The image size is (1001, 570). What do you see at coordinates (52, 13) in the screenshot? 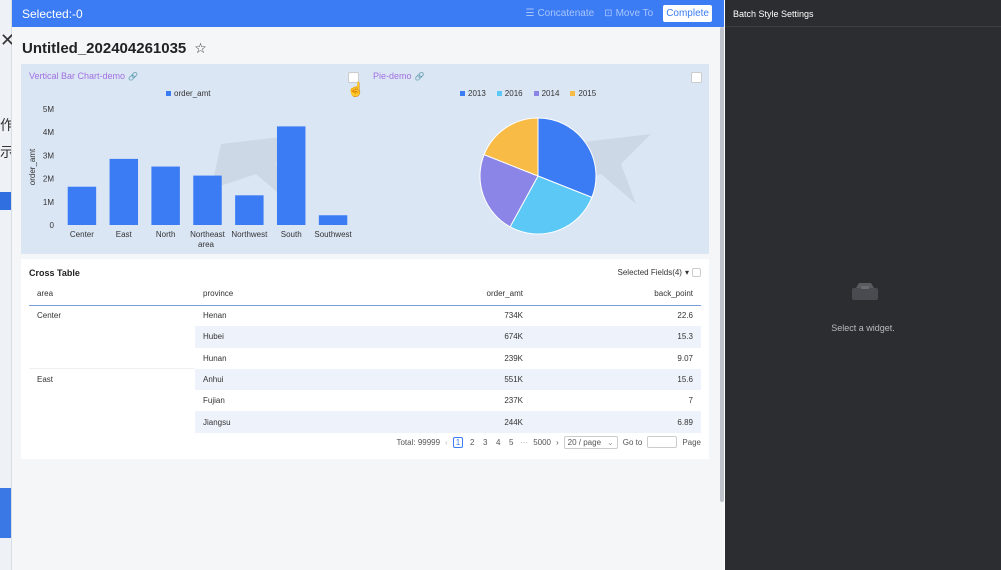
I see `selected-count: Selected:-0` at bounding box center [52, 13].